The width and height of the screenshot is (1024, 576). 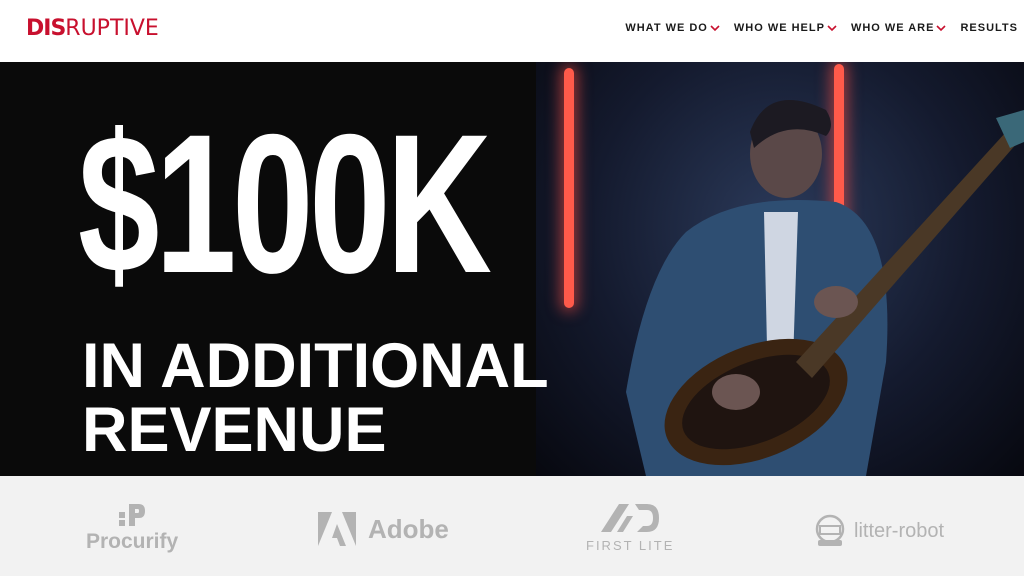 I want to click on nav-label: WHAT WE DO, so click(x=666, y=28).